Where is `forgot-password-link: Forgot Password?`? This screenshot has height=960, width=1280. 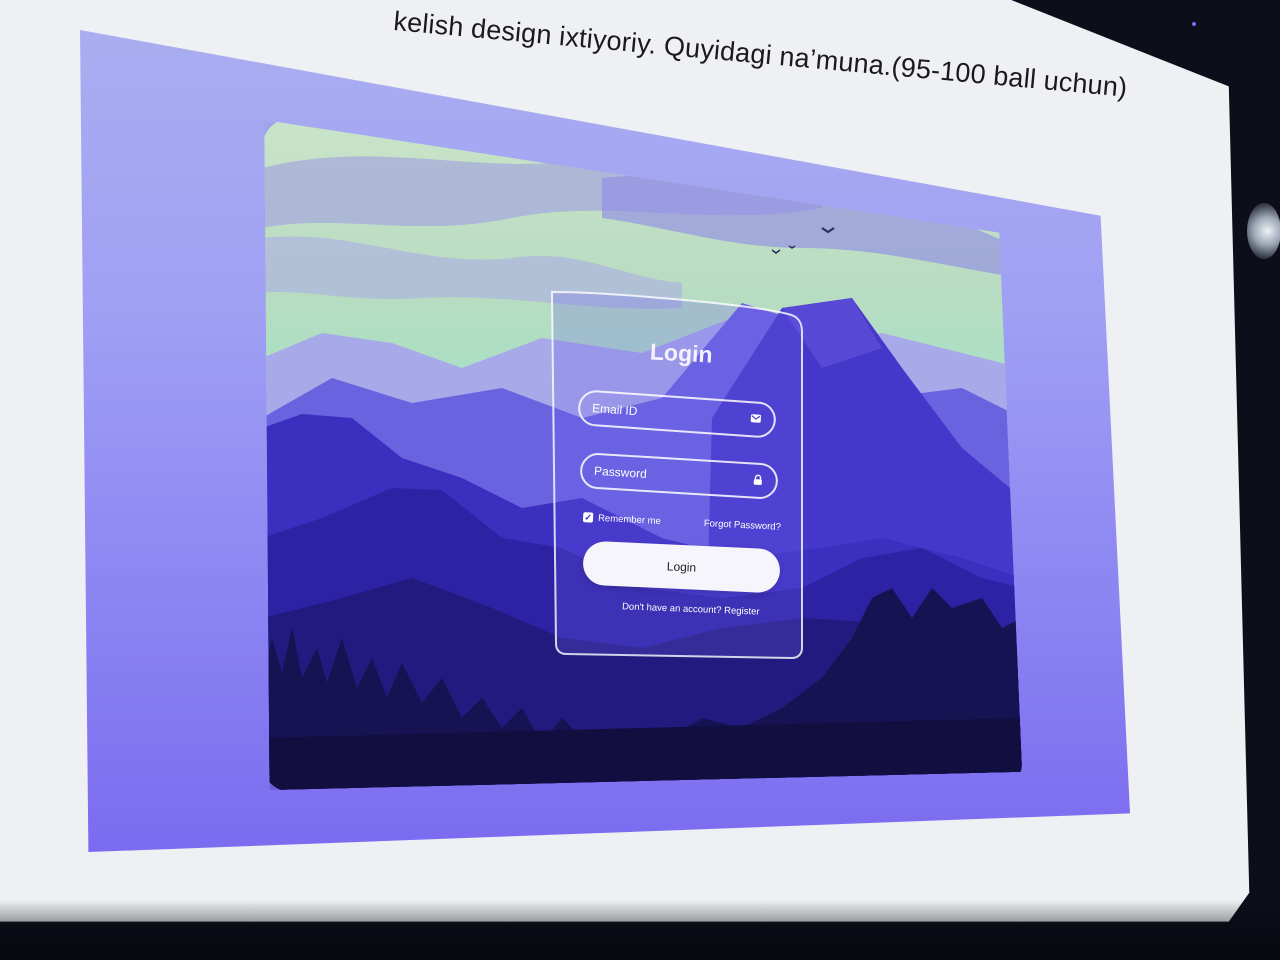
forgot-password-link: Forgot Password? is located at coordinates (743, 525).